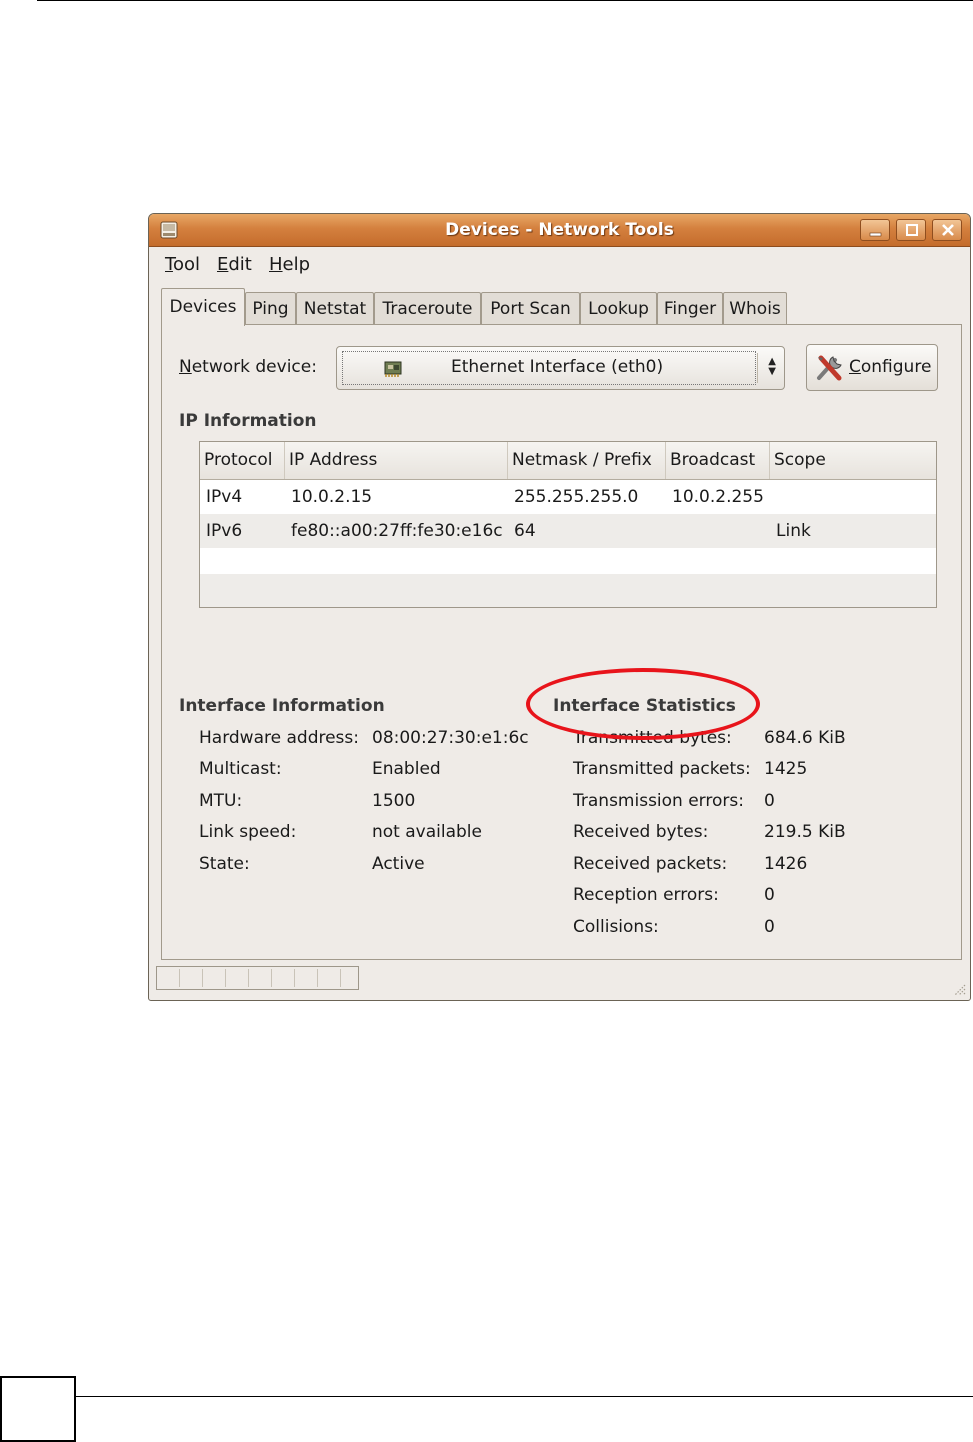 Image resolution: width=973 pixels, height=1442 pixels. Describe the element at coordinates (658, 801) in the screenshot. I see `transmission-errors-label: Transmission errors:` at that location.